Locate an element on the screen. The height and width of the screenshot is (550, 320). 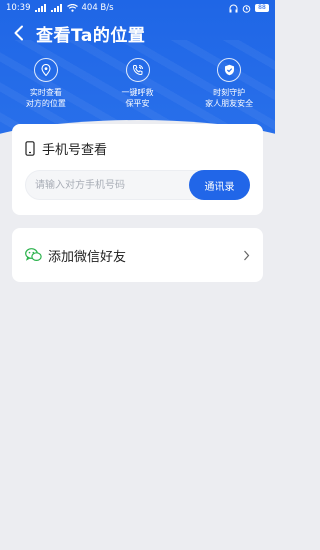
feature-realtime-location: 实时查看 对方的位置 is located at coordinates (46, 83).